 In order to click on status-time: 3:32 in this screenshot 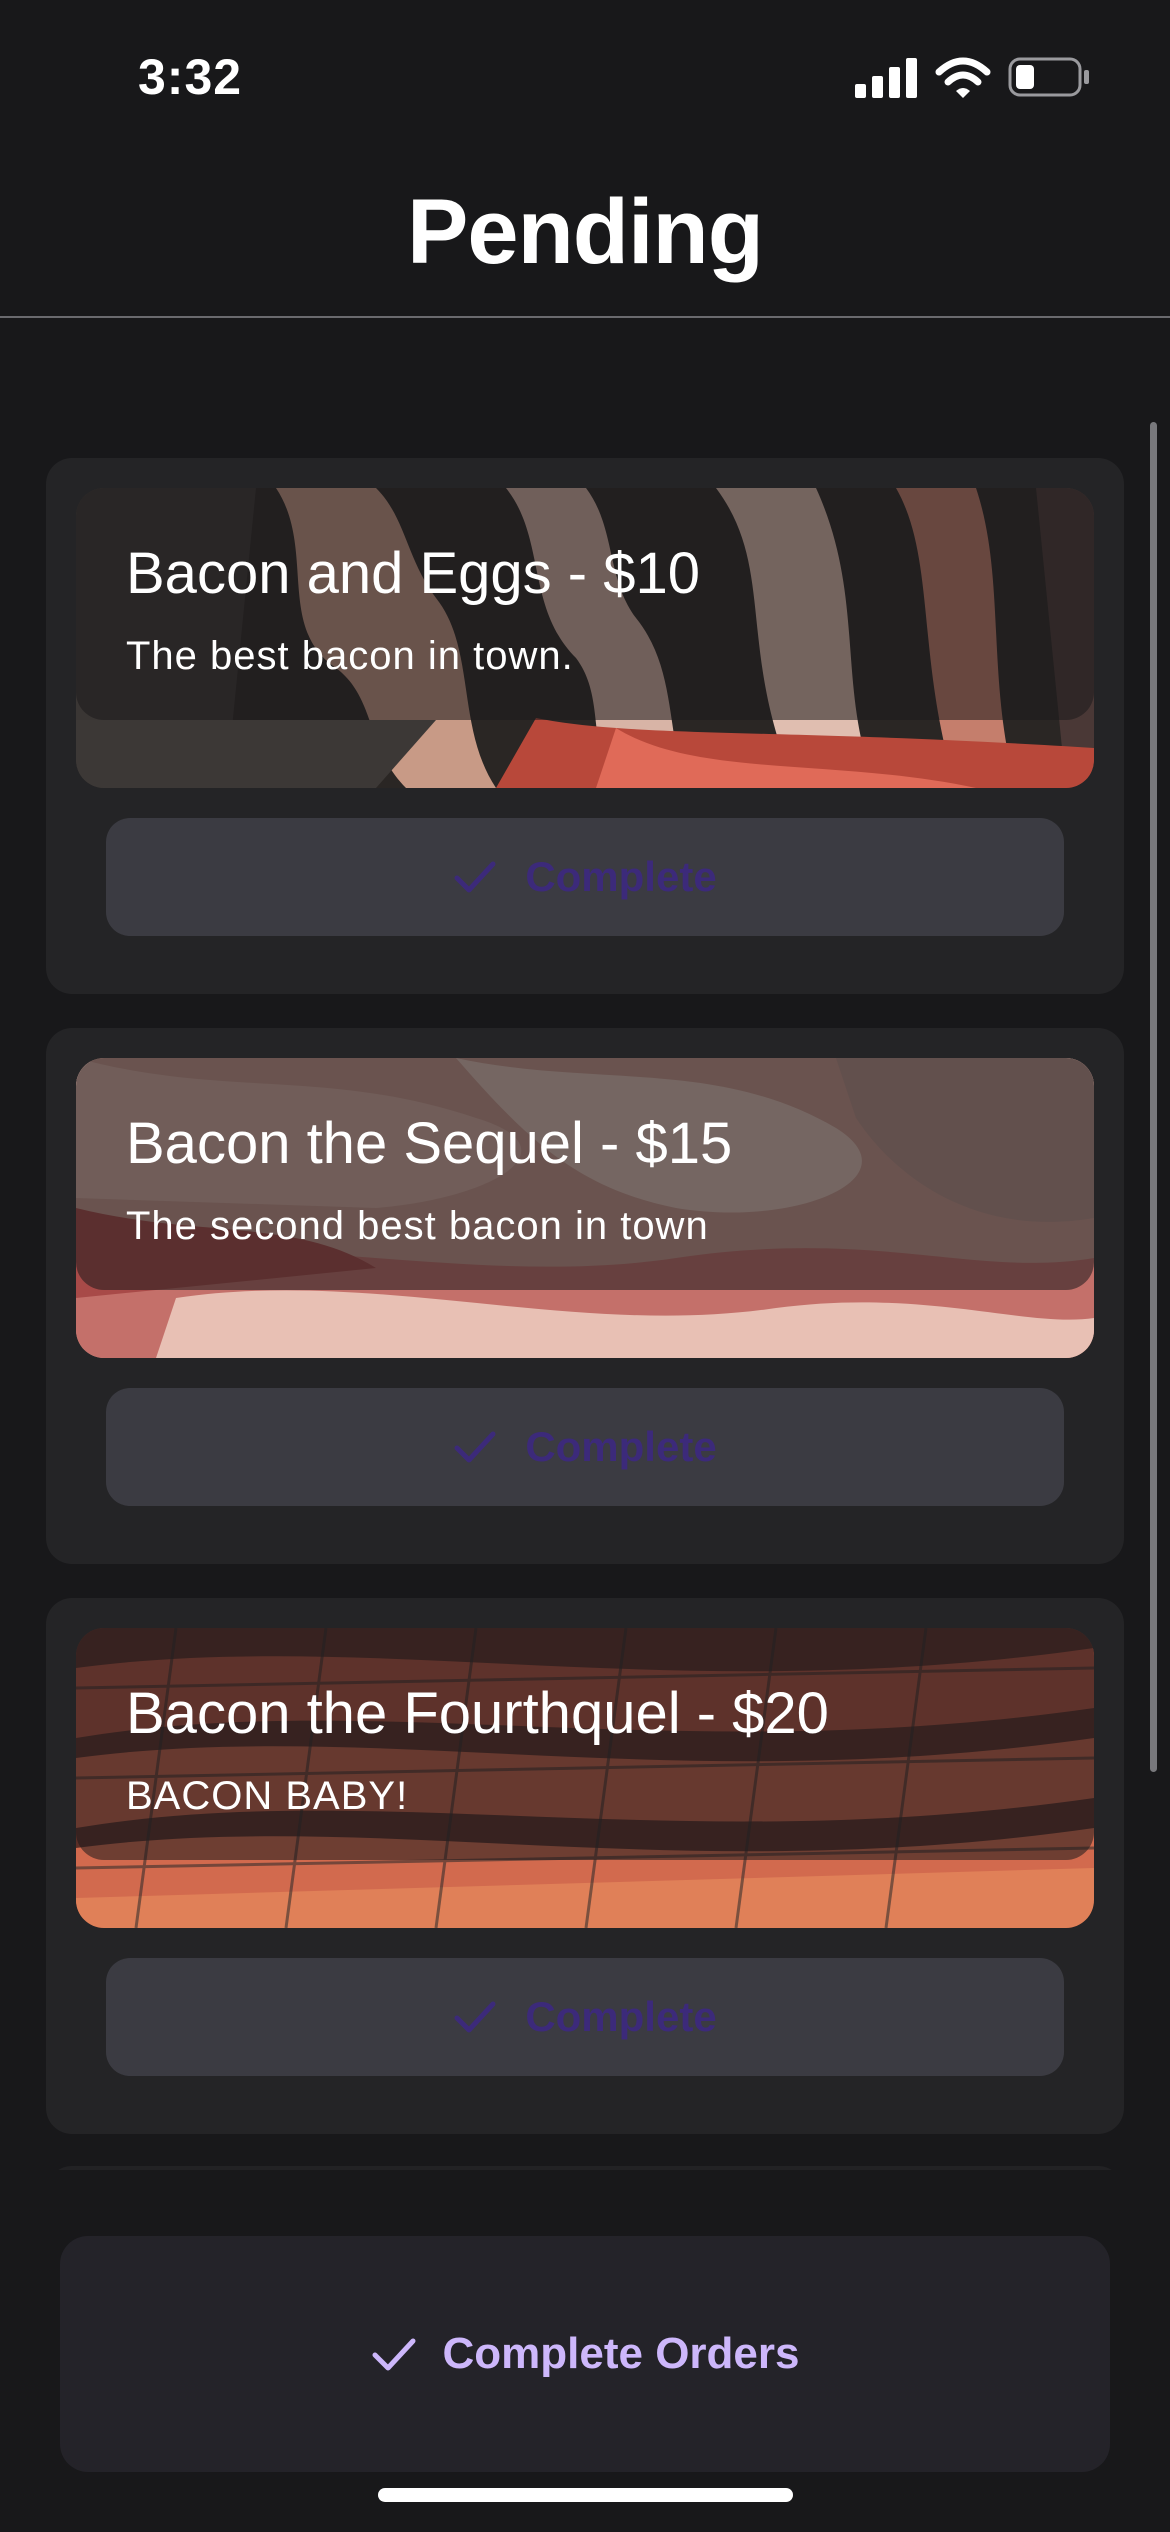, I will do `click(190, 77)`.